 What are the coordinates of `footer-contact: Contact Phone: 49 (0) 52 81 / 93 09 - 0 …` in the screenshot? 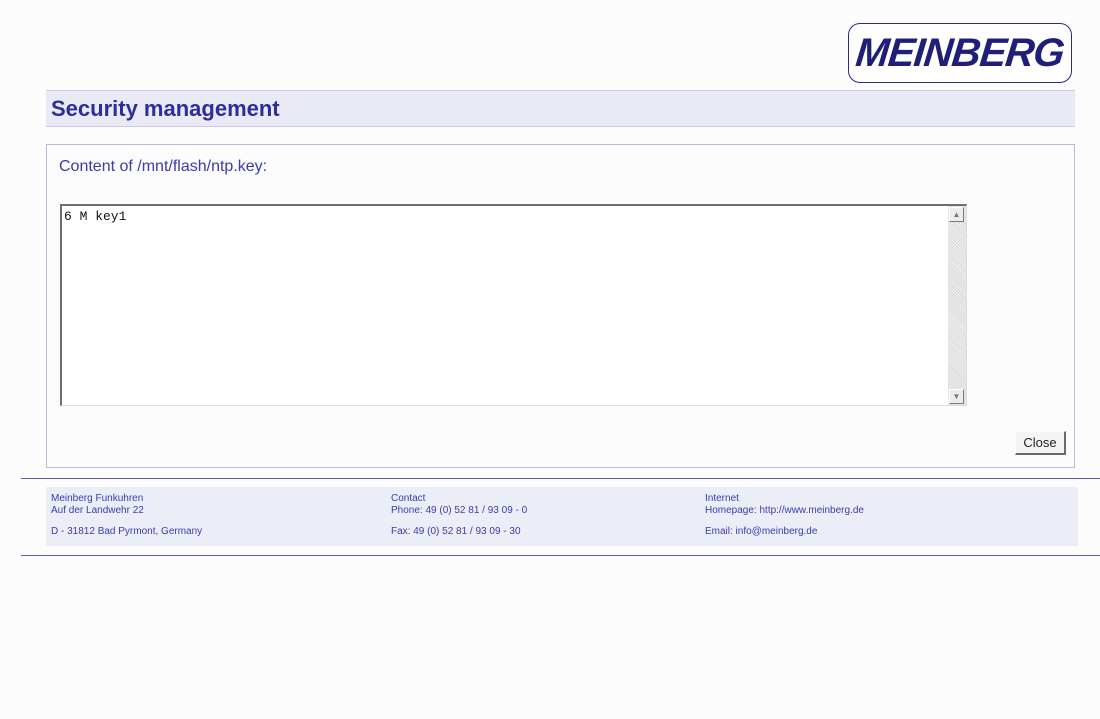 It's located at (459, 515).